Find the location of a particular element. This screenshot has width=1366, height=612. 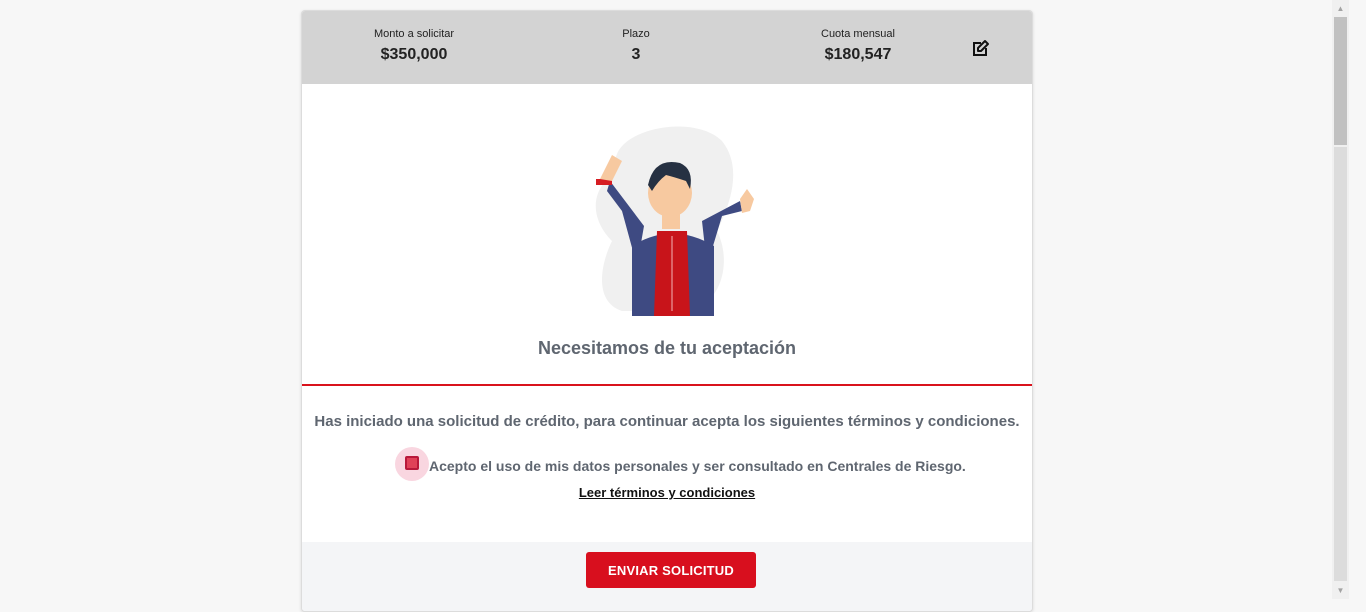

card-footer: ENVIAR SOLICITUD is located at coordinates (667, 576).